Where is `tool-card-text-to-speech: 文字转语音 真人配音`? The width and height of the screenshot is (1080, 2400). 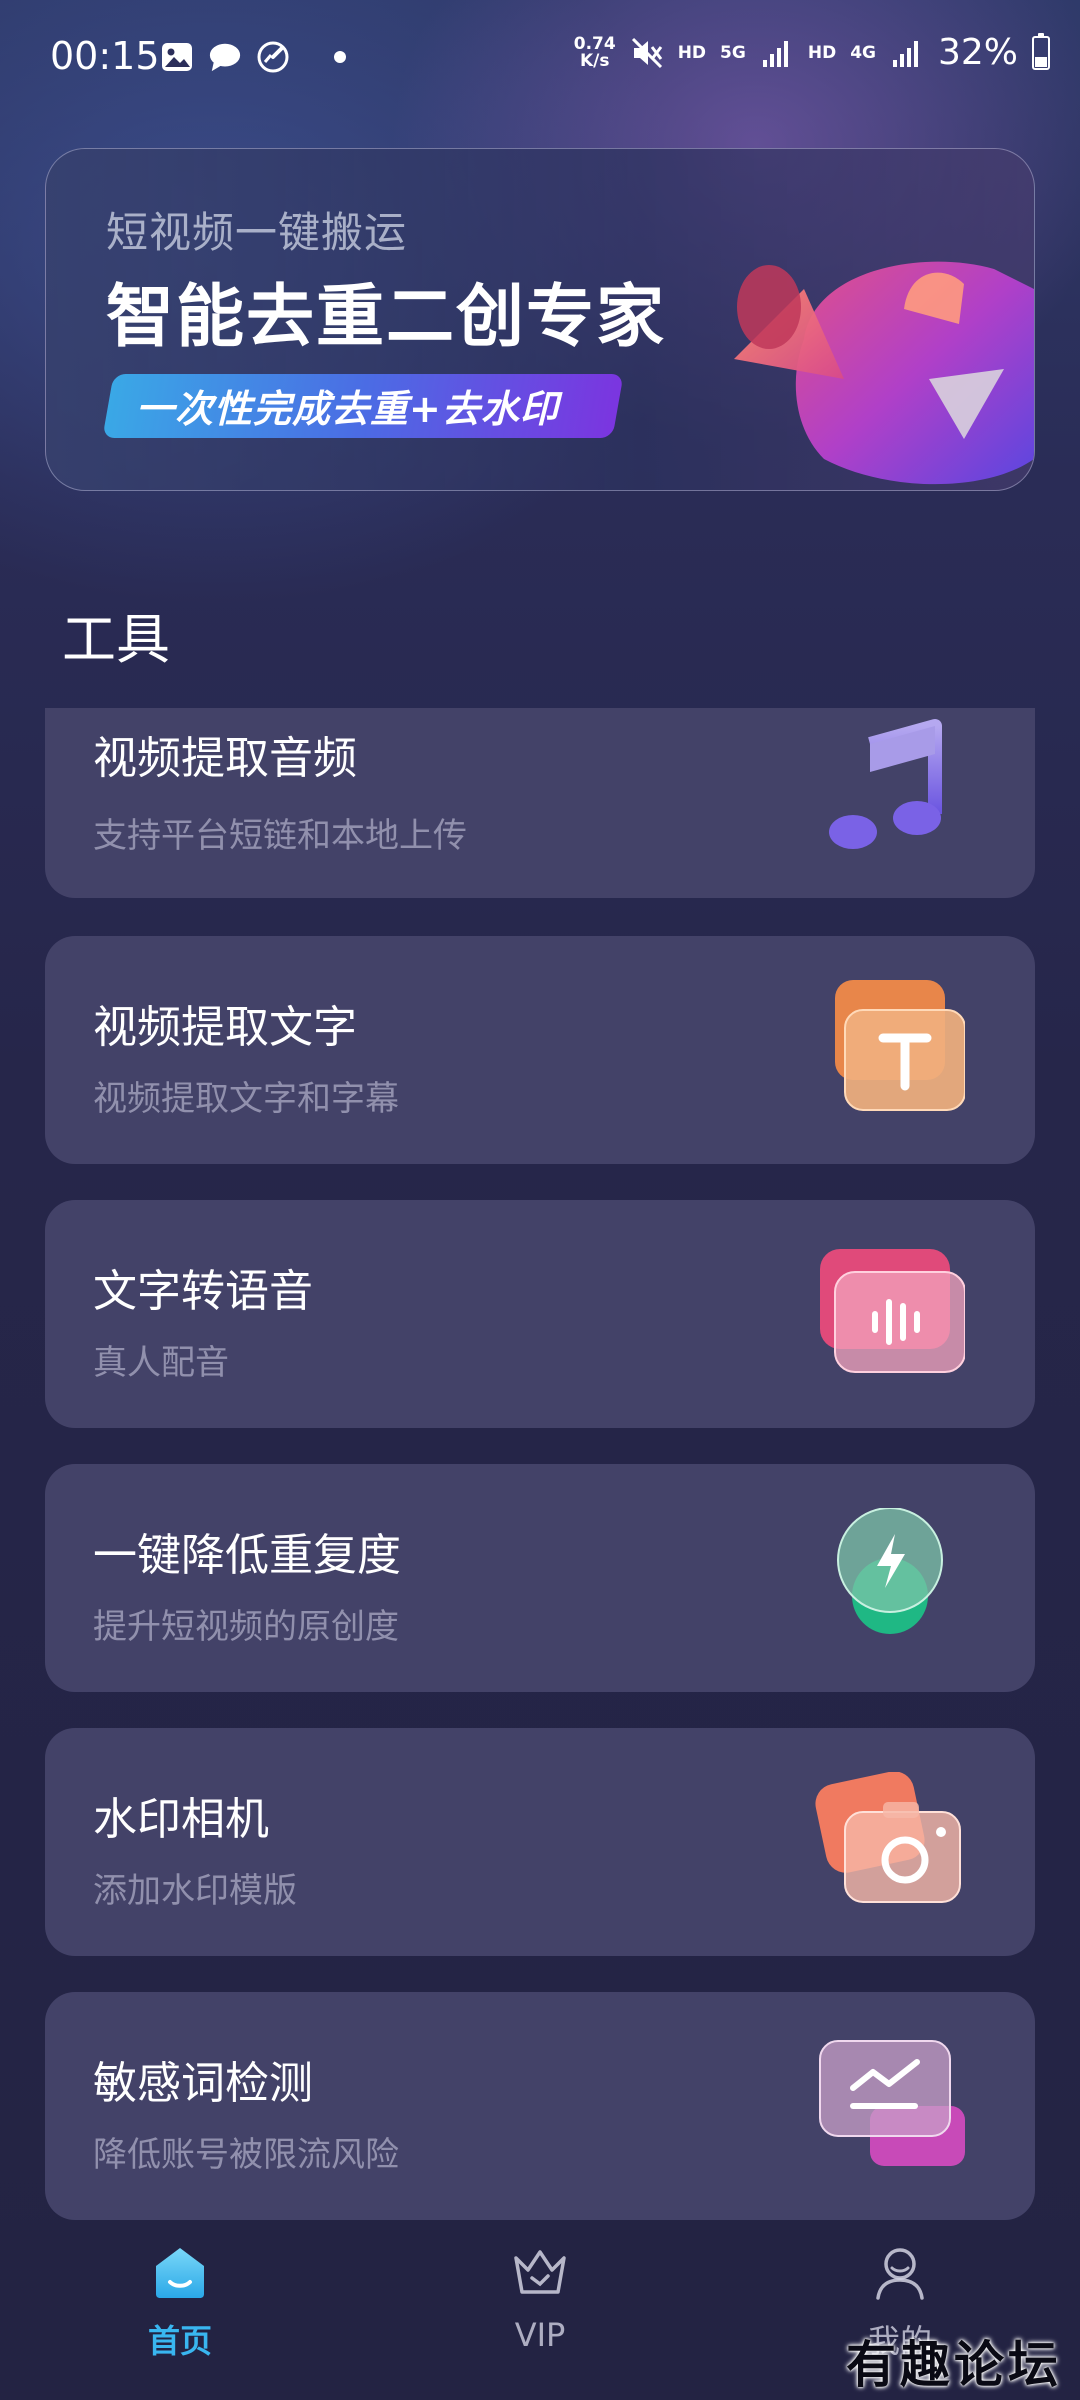
tool-card-text-to-speech: 文字转语音 真人配音 is located at coordinates (540, 1314).